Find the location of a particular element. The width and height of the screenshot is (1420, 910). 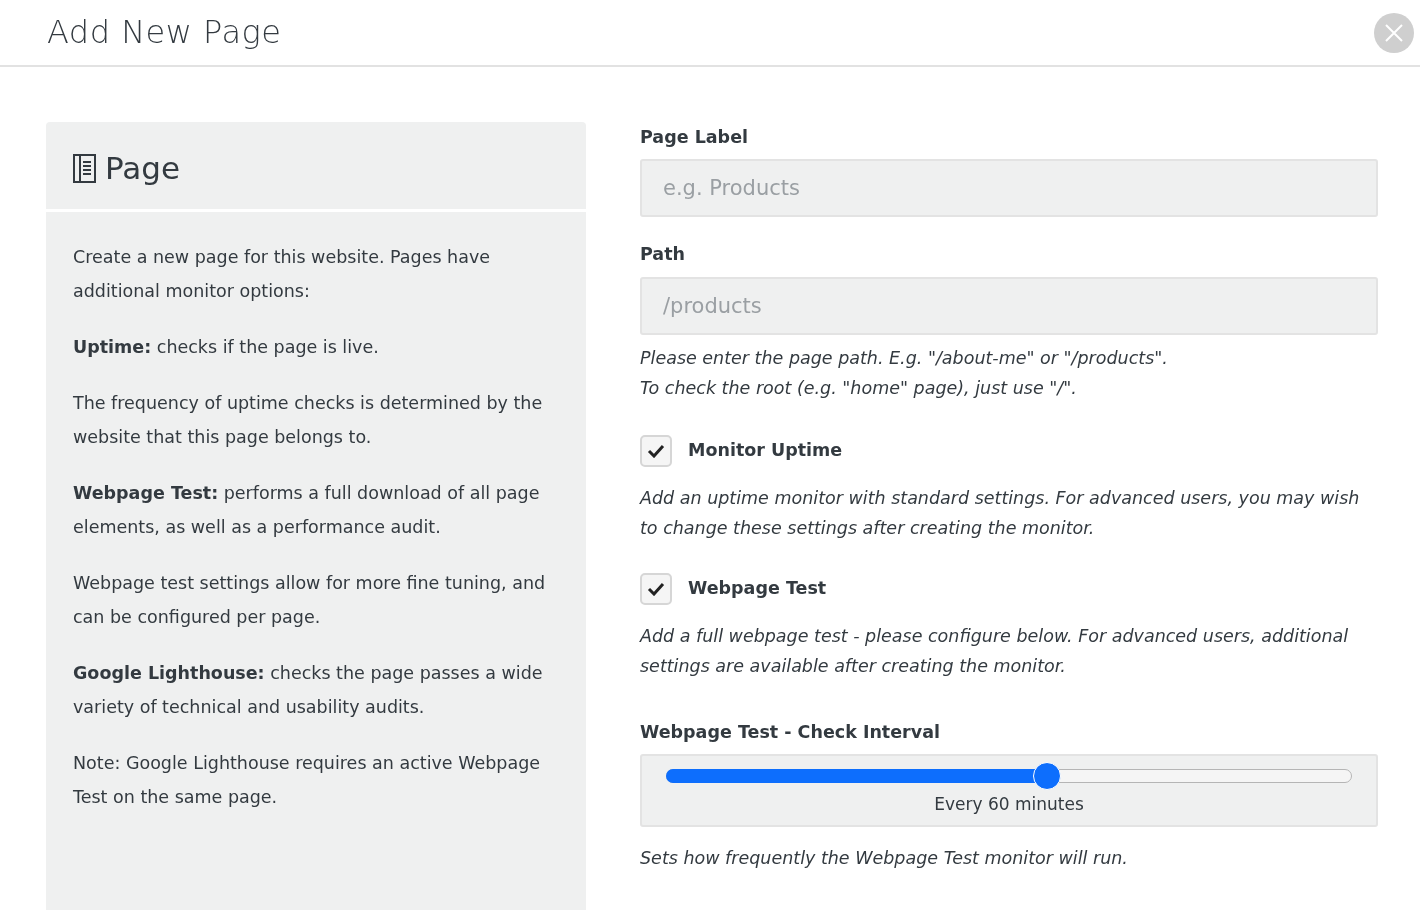

info-paragraph: Webpage test settings allow for more fine tuning, and can be configured per page. is located at coordinates (310, 601).